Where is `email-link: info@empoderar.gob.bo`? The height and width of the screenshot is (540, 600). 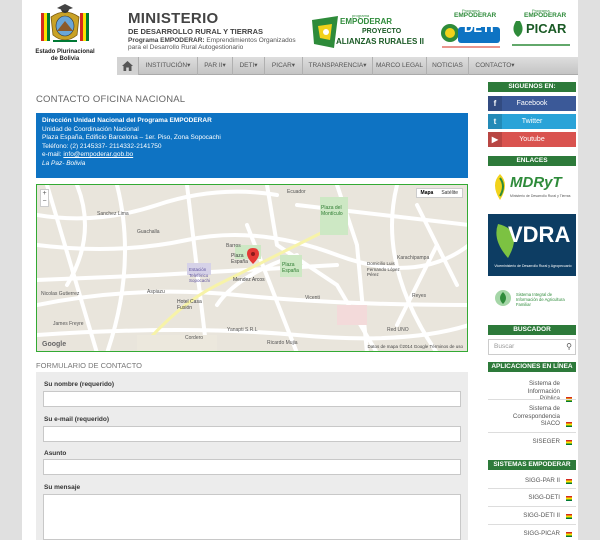
email-link: info@empoderar.gob.bo is located at coordinates (98, 154).